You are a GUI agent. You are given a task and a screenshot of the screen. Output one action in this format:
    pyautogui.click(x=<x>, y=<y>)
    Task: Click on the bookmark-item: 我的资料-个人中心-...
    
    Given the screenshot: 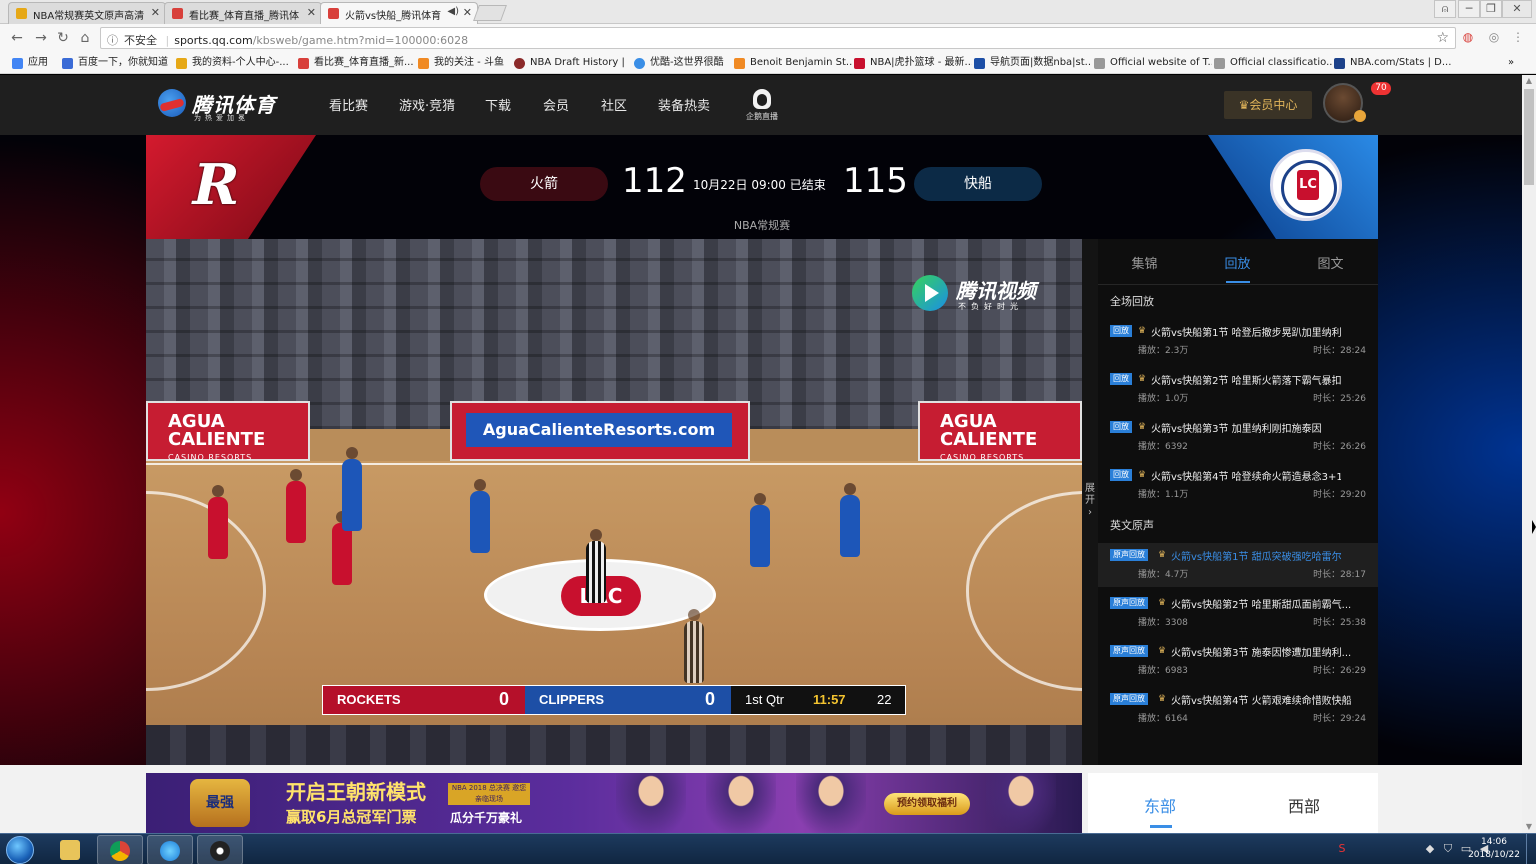 What is the action you would take?
    pyautogui.click(x=232, y=63)
    